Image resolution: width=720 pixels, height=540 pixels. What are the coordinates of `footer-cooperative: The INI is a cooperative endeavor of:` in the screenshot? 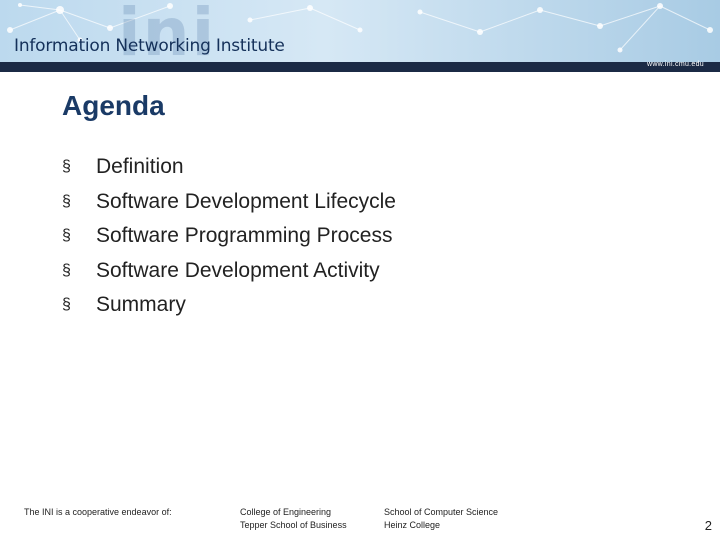 It's located at (98, 512).